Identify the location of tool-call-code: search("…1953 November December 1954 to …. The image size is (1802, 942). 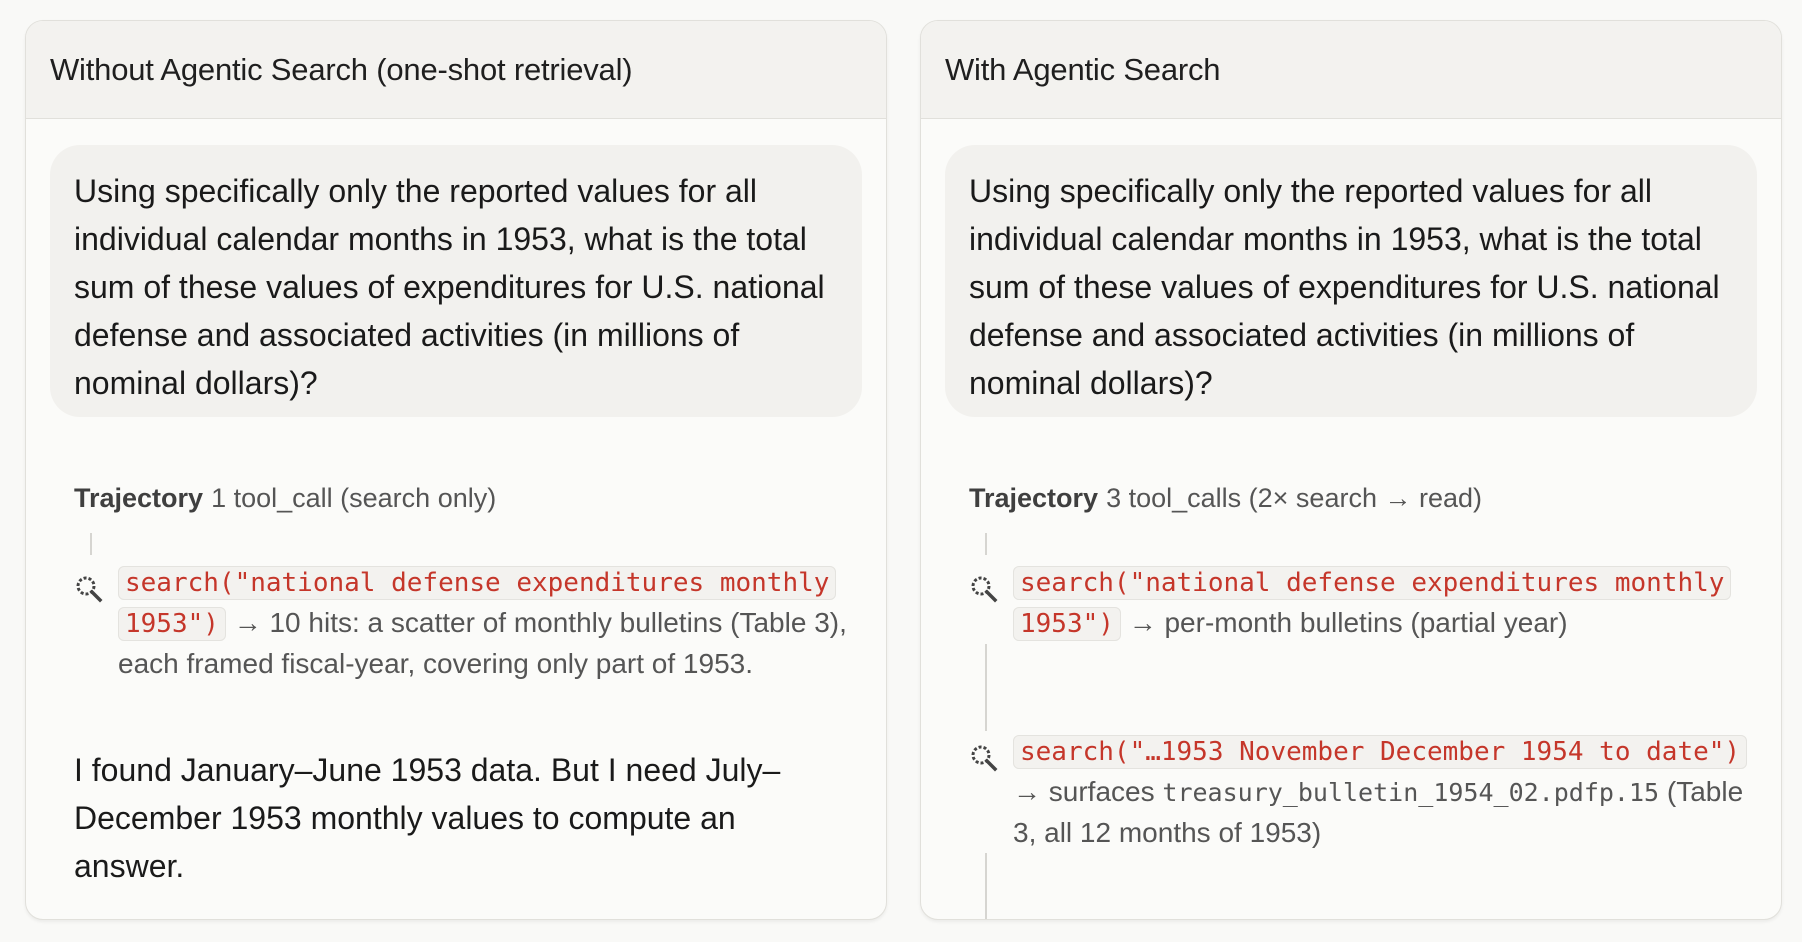
(1380, 752).